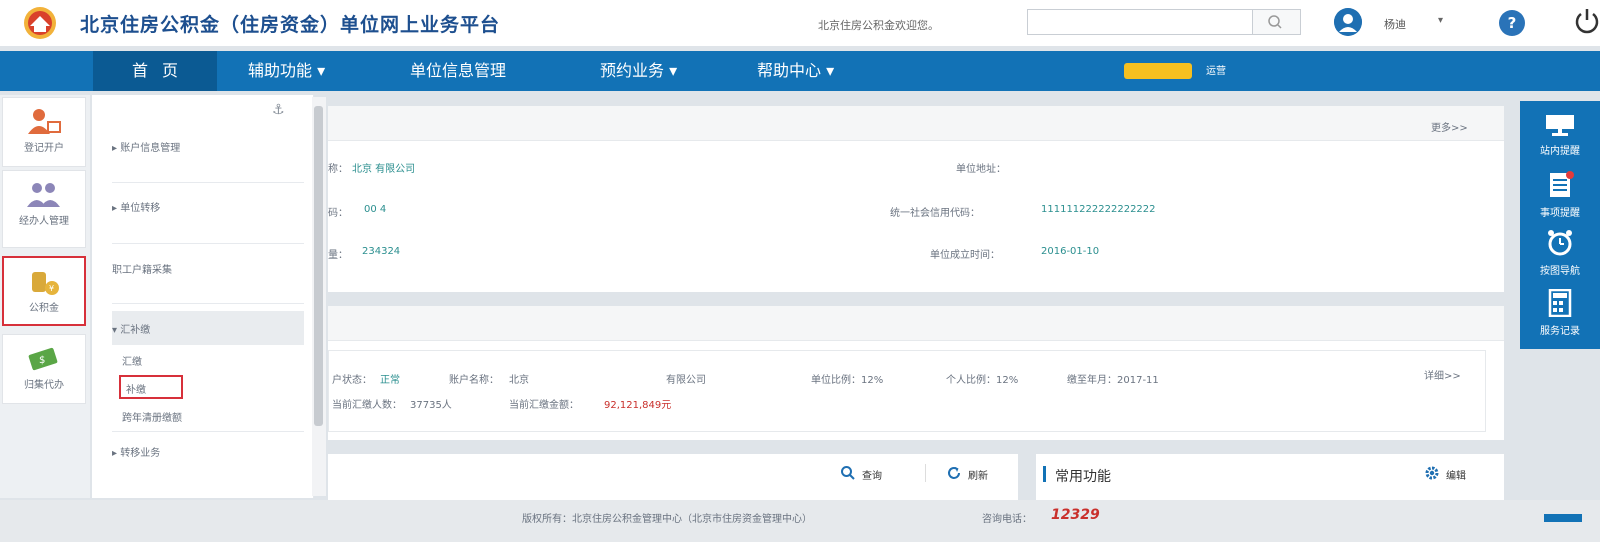 Image resolution: width=1600 pixels, height=542 pixels. What do you see at coordinates (981, 169) in the screenshot?
I see `unit-address-label: 单位地址：` at bounding box center [981, 169].